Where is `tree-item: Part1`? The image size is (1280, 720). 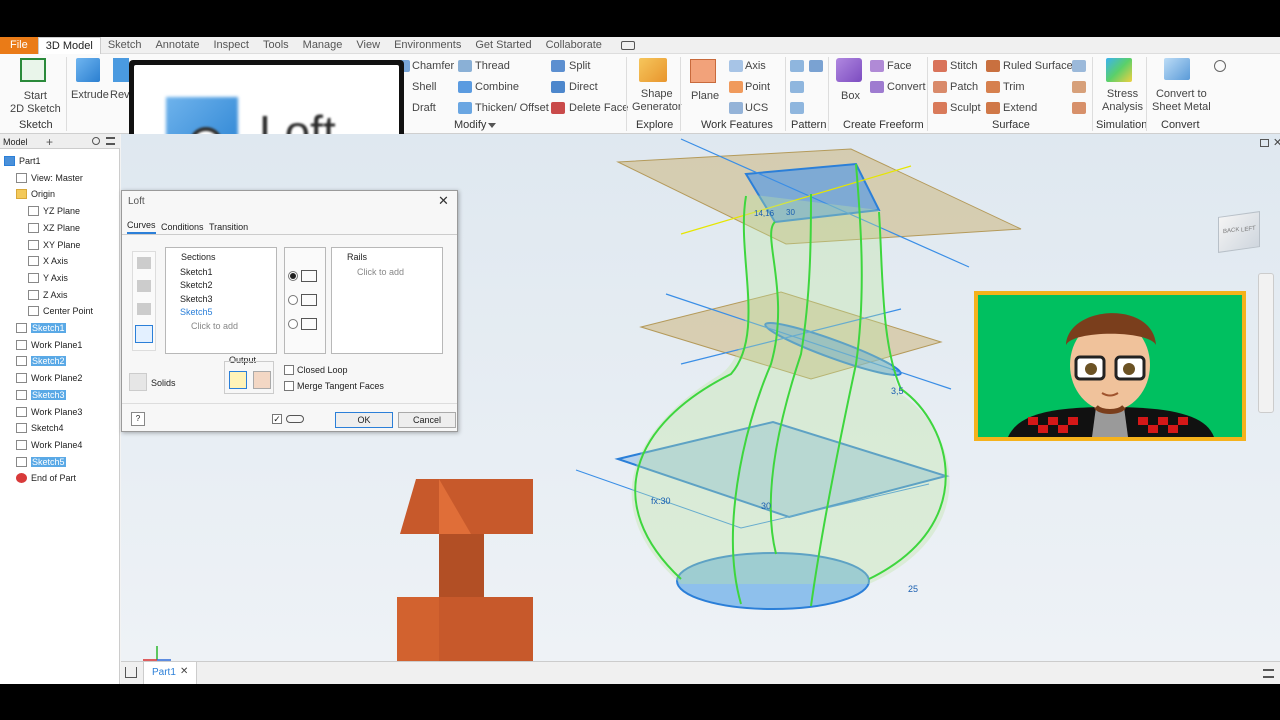 tree-item: Part1 is located at coordinates (22, 161).